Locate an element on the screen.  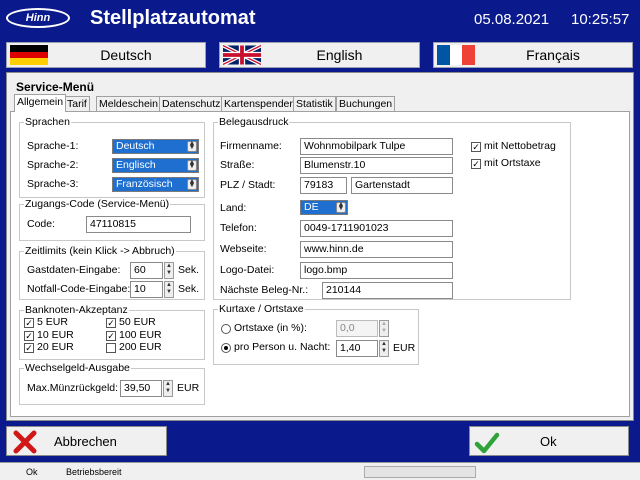
emergency-code-timeout-input: 10 is located at coordinates (146, 289).